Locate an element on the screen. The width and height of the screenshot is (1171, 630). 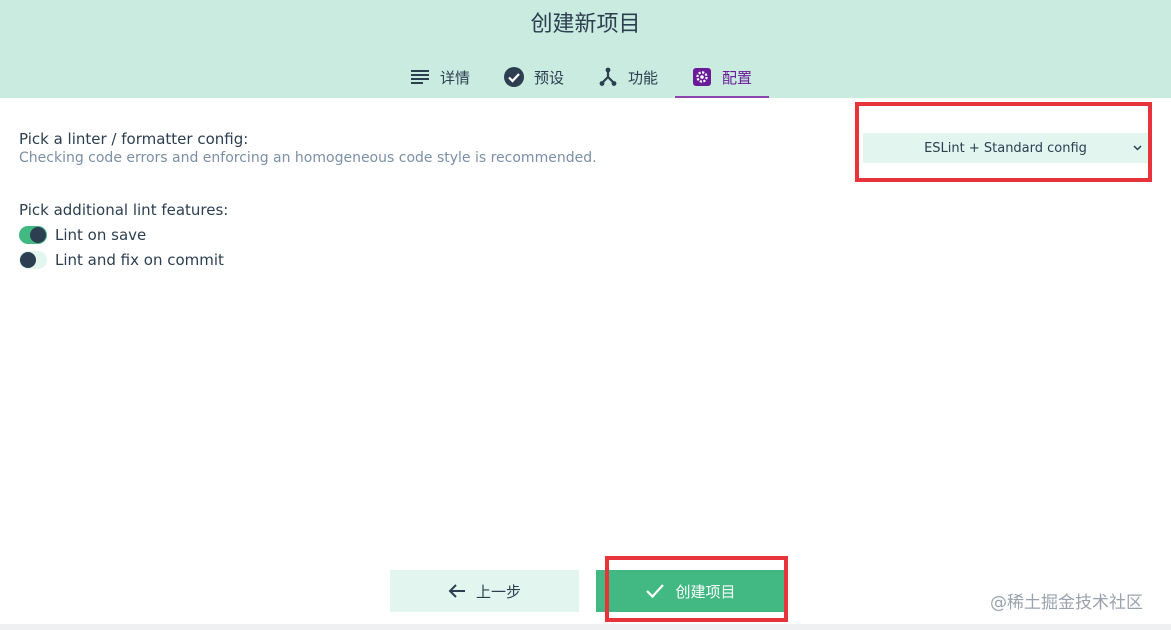
tab-config-label: 配置 is located at coordinates (737, 77).